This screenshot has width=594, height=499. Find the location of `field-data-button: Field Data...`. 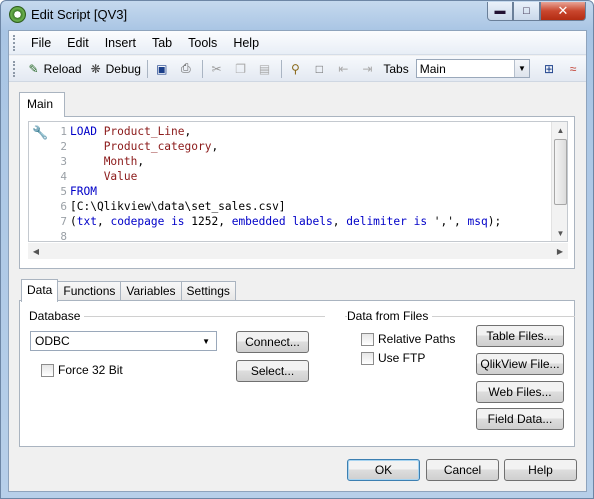

field-data-button: Field Data... is located at coordinates (520, 419).